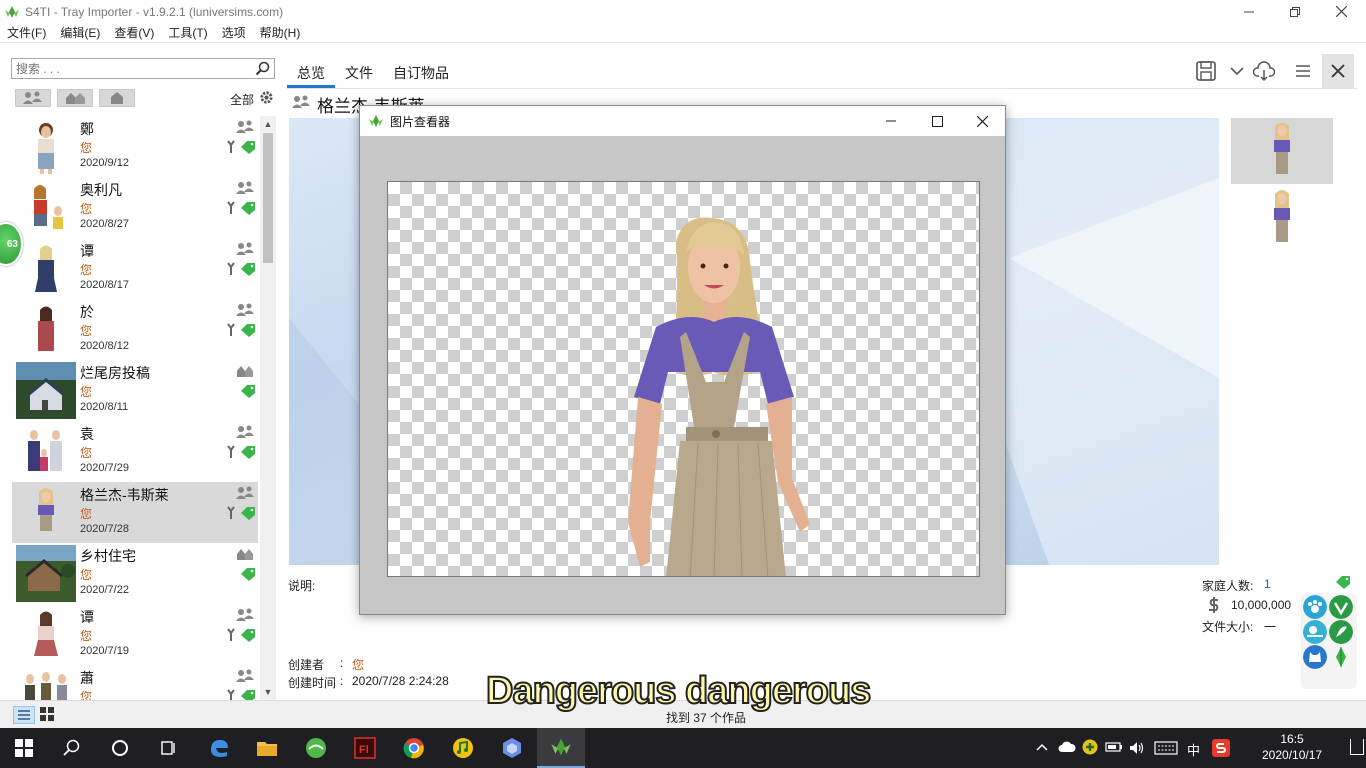 The image size is (1366, 768). What do you see at coordinates (135, 512) in the screenshot?
I see `list-item-selected: 格兰杰-韦斯莱 您 2020/7/28` at bounding box center [135, 512].